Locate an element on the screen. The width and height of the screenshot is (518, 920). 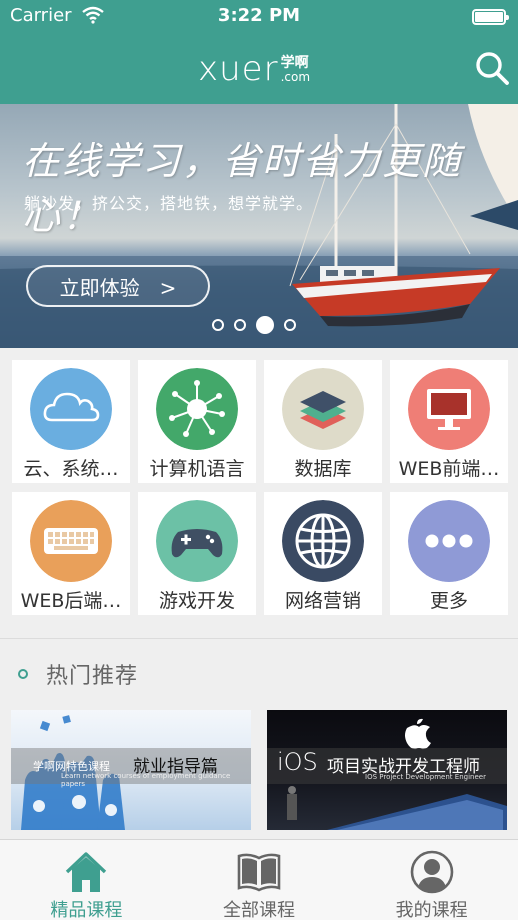
user-avatar-icon is located at coordinates (431, 872).